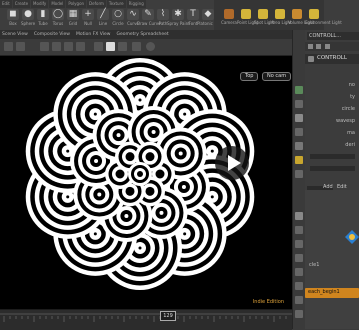 The width and height of the screenshot is (359, 330). Describe the element at coordinates (6, 4) in the screenshot. I see `shelf-tab: Edit` at that location.